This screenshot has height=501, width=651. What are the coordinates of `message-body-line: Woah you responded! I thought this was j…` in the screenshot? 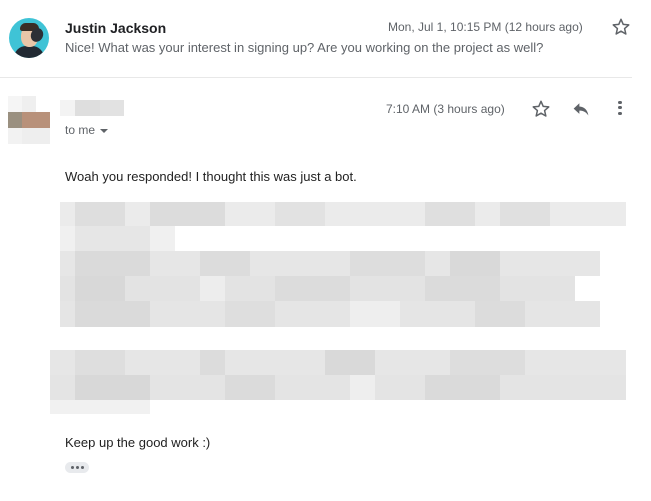 It's located at (211, 176).